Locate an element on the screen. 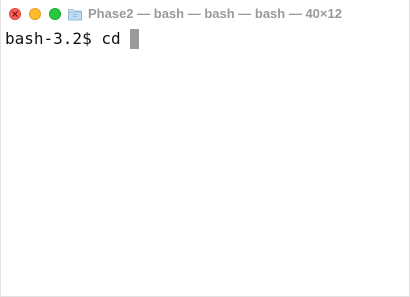 This screenshot has width=410, height=297. shell-prompt: bash-3.2$ is located at coordinates (53, 38).